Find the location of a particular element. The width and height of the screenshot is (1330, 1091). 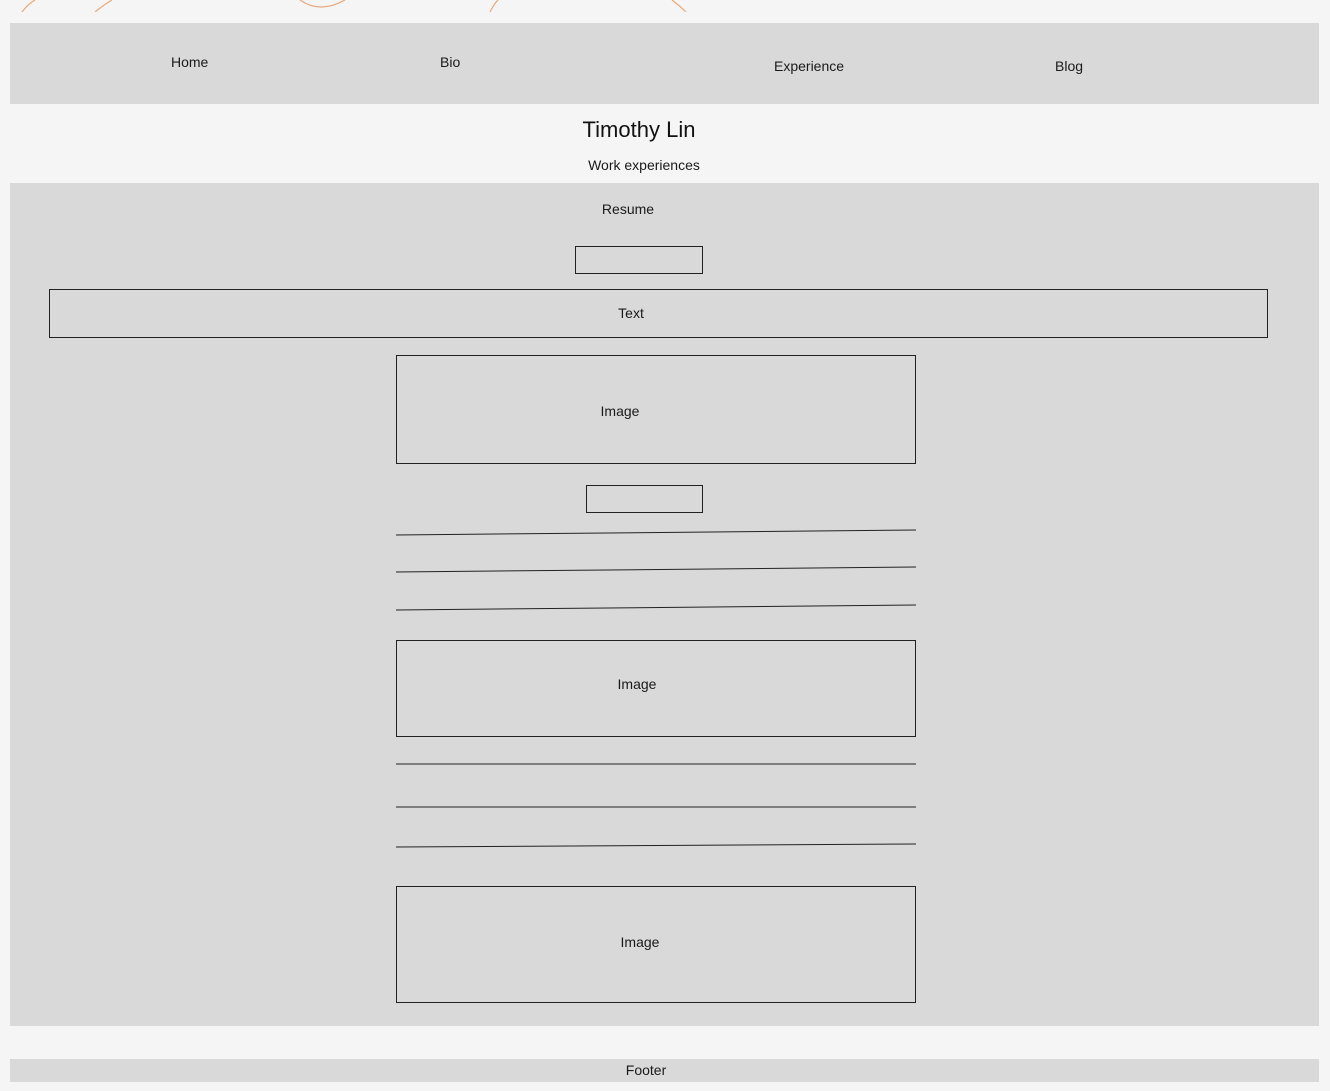

nav-bio-link: Bio is located at coordinates (450, 62).